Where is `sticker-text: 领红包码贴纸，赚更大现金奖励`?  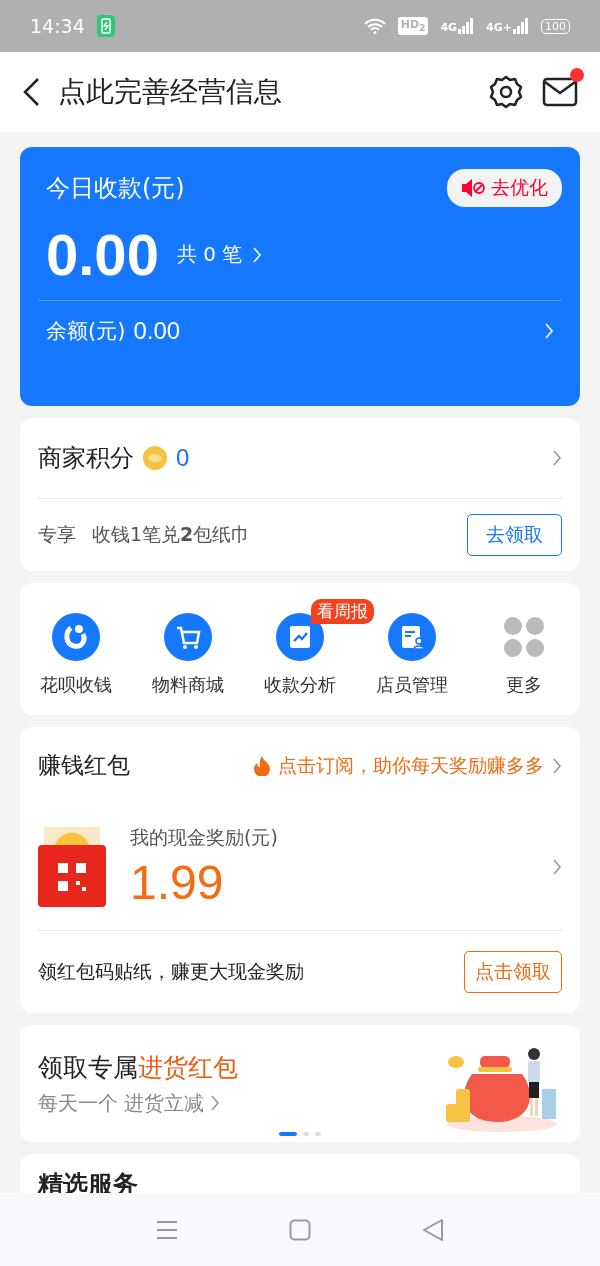
sticker-text: 领红包码贴纸，赚更大现金奖励 is located at coordinates (171, 971).